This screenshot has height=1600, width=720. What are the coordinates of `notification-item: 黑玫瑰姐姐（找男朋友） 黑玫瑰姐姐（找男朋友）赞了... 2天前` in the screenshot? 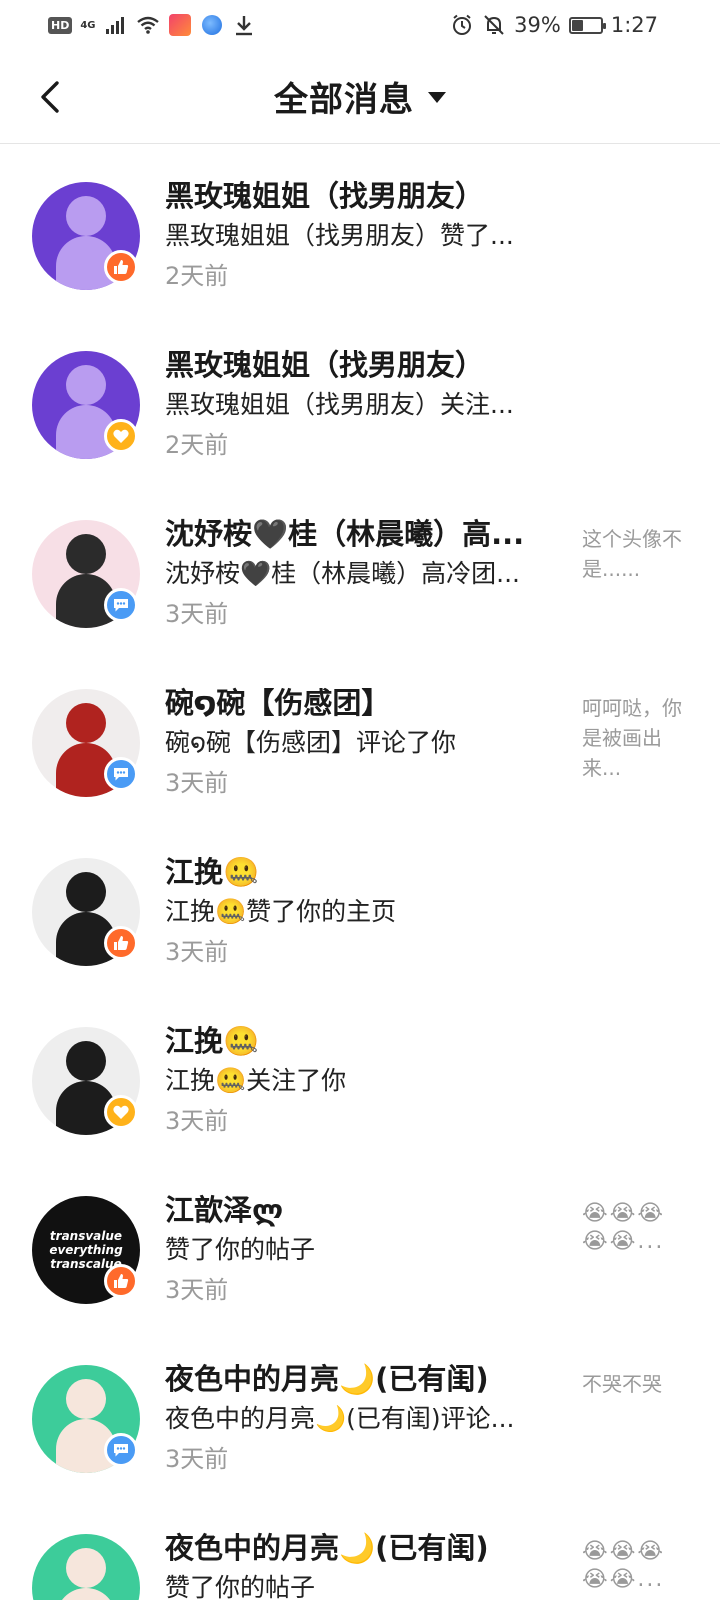 It's located at (360, 230).